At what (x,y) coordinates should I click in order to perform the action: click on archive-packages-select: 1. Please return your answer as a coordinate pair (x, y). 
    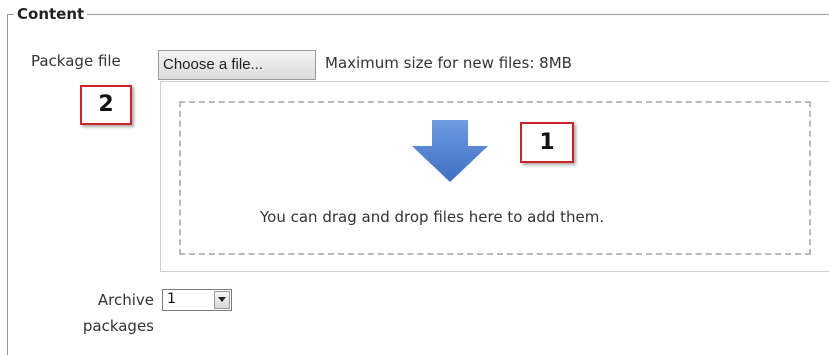
    Looking at the image, I should click on (197, 300).